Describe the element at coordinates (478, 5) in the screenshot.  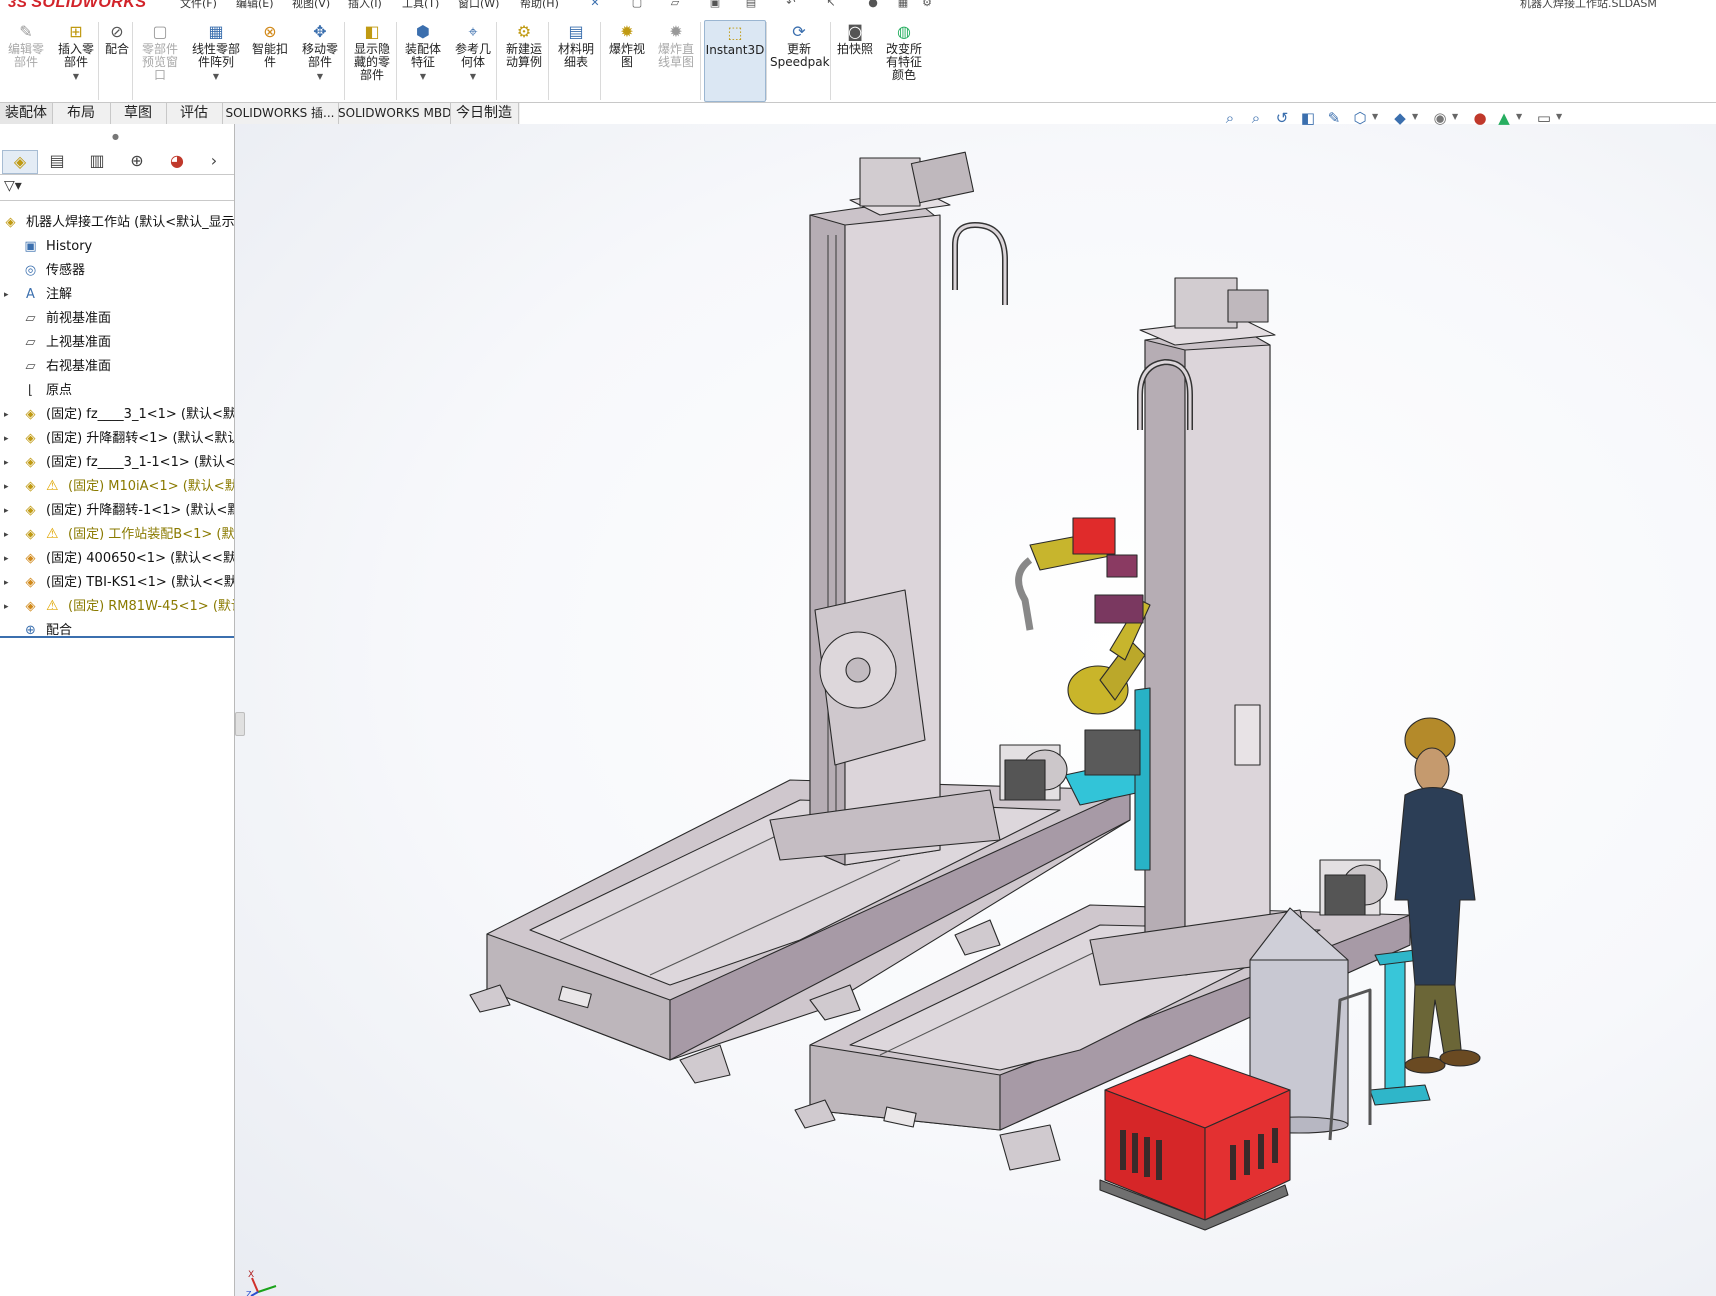
I see `menu-item: 窗口(W)` at that location.